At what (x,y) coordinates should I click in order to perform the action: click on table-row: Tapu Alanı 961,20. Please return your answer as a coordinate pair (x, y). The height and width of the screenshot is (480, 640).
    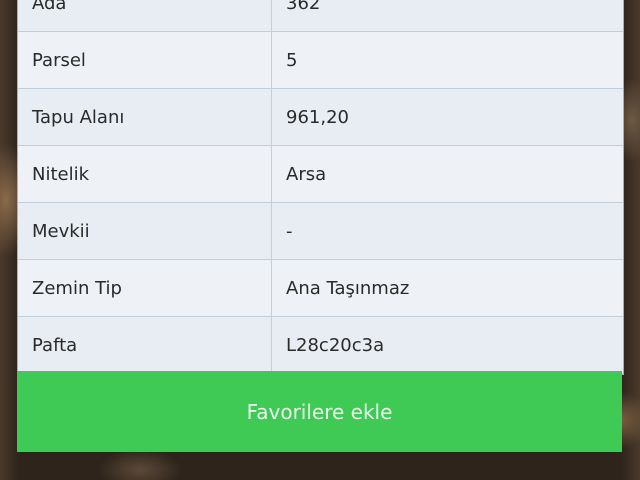
    Looking at the image, I should click on (320, 117).